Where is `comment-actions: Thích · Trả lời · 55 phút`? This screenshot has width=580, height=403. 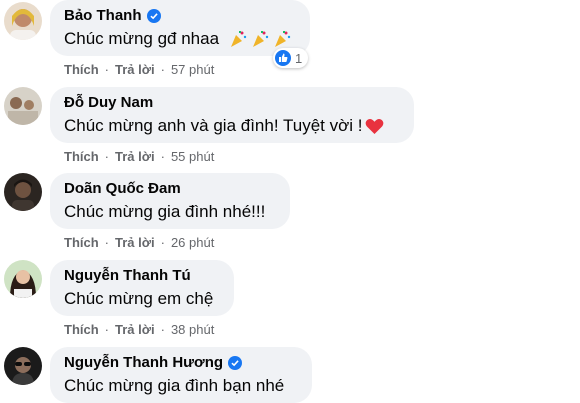 comment-actions: Thích · Trả lời · 55 phút is located at coordinates (139, 156).